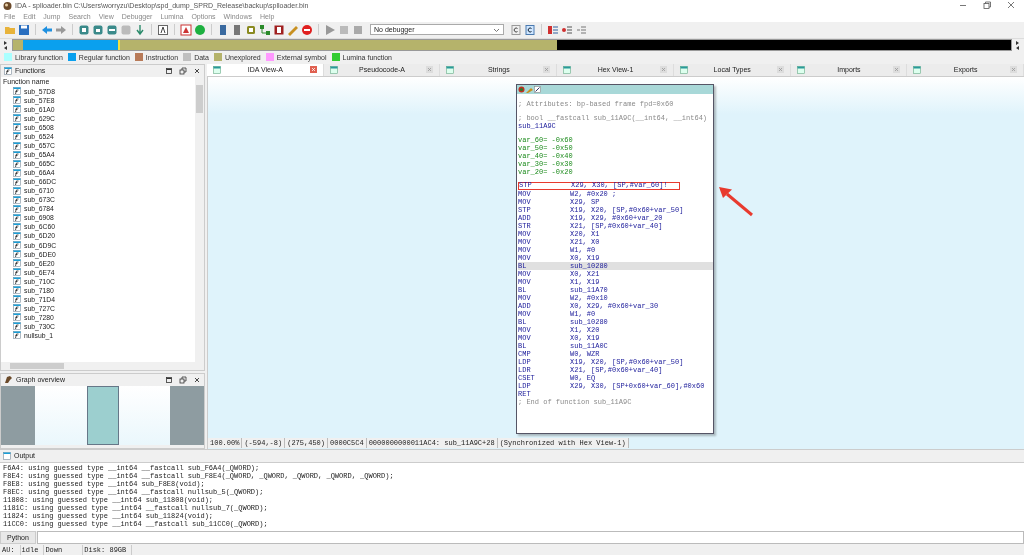 This screenshot has height=555, width=1024. What do you see at coordinates (987, 5) in the screenshot?
I see `restore-icon` at bounding box center [987, 5].